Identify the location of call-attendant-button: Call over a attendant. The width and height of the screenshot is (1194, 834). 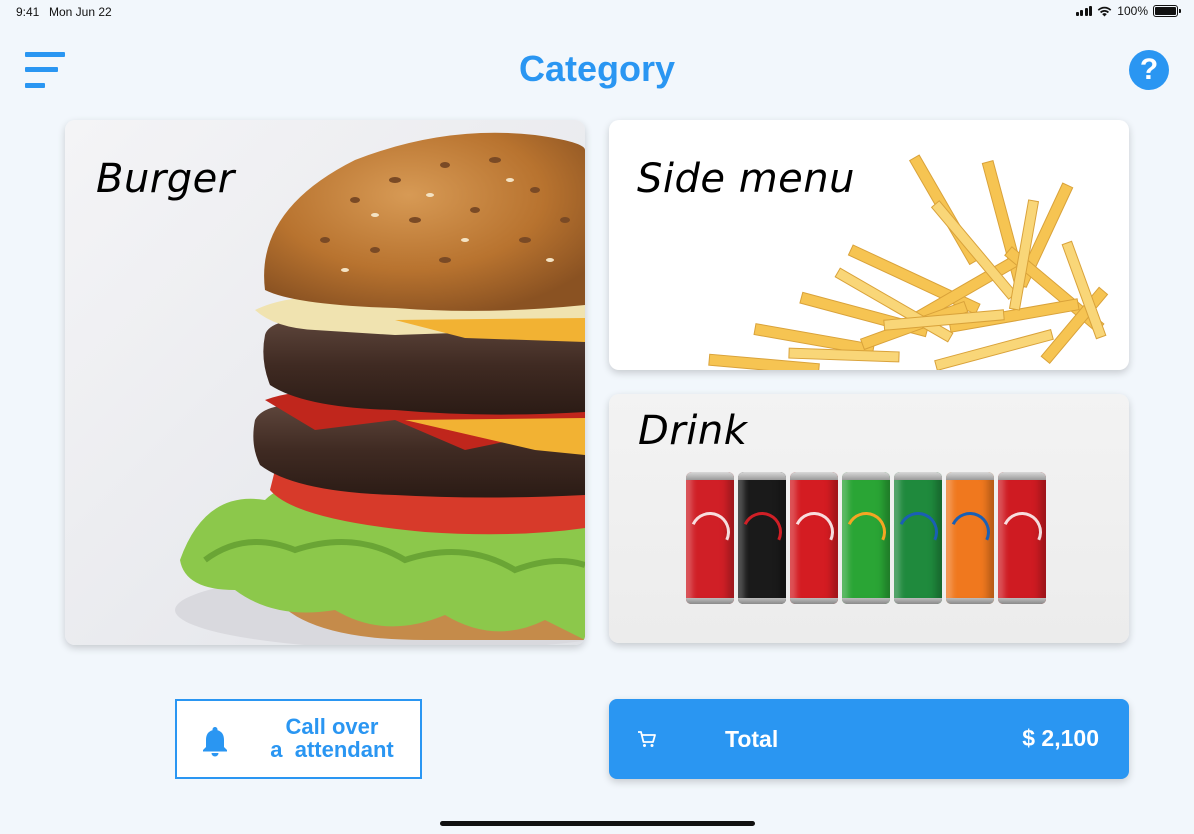
(298, 739).